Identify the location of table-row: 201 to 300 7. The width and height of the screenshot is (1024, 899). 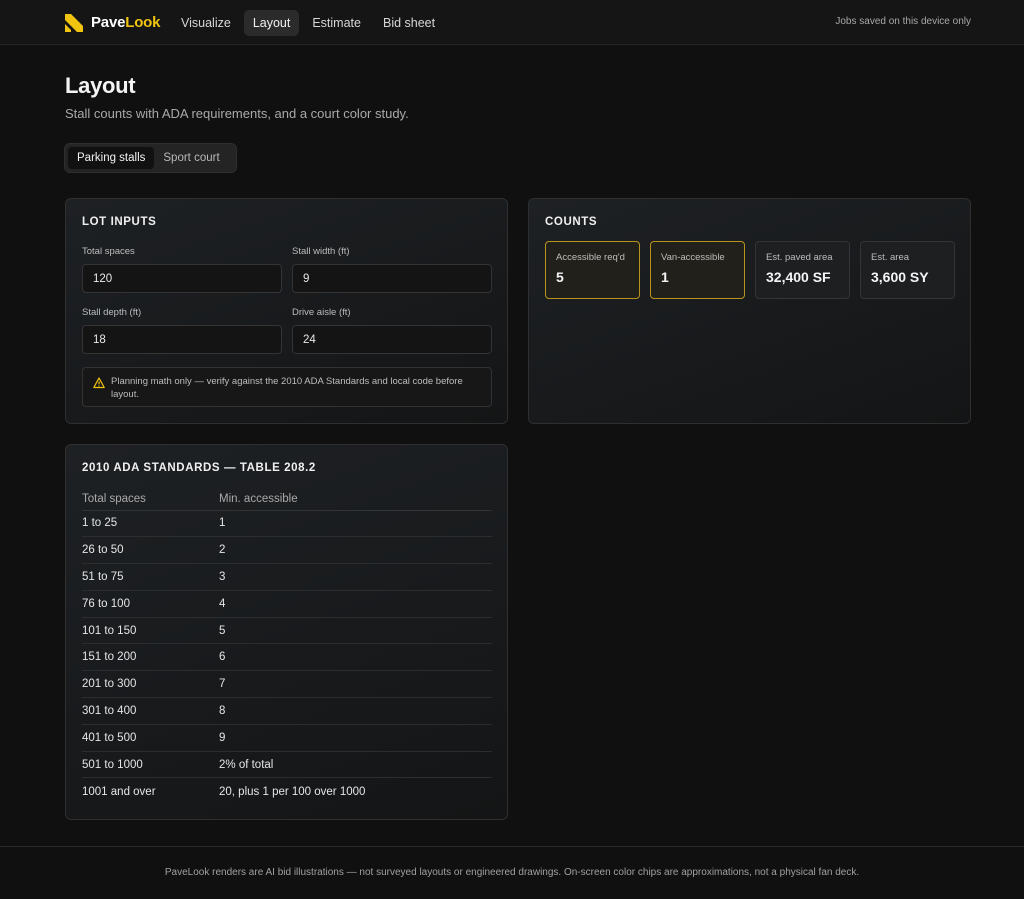
(287, 684).